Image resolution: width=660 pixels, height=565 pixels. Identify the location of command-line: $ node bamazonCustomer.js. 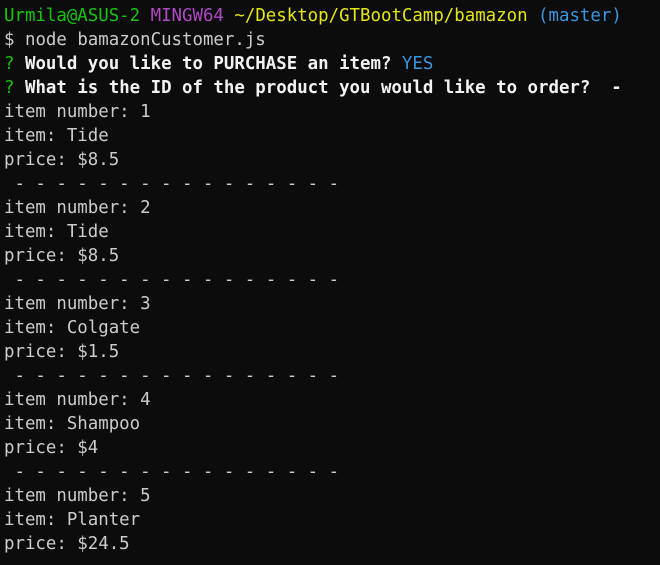
(332, 40).